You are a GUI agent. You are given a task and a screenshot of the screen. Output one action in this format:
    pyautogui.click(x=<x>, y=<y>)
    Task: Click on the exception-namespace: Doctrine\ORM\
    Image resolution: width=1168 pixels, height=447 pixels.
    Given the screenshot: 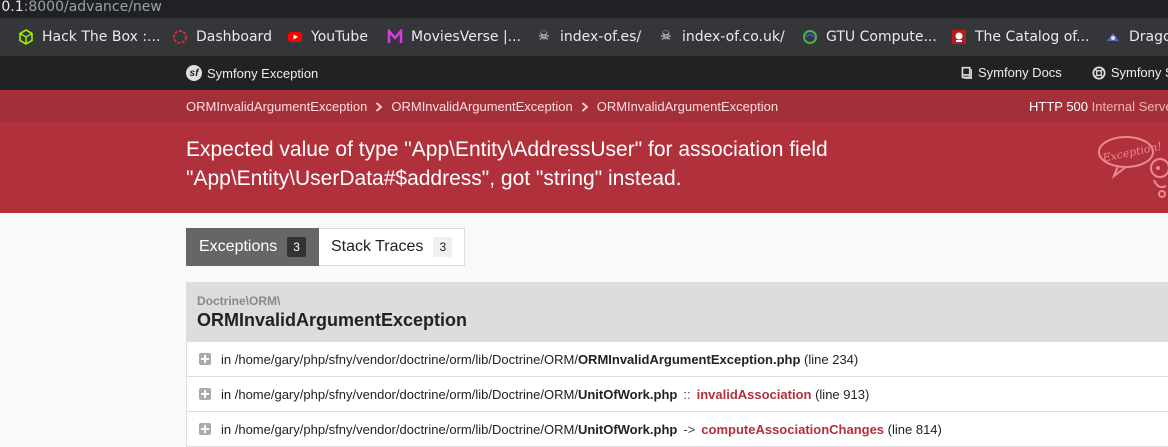 What is the action you would take?
    pyautogui.click(x=239, y=301)
    